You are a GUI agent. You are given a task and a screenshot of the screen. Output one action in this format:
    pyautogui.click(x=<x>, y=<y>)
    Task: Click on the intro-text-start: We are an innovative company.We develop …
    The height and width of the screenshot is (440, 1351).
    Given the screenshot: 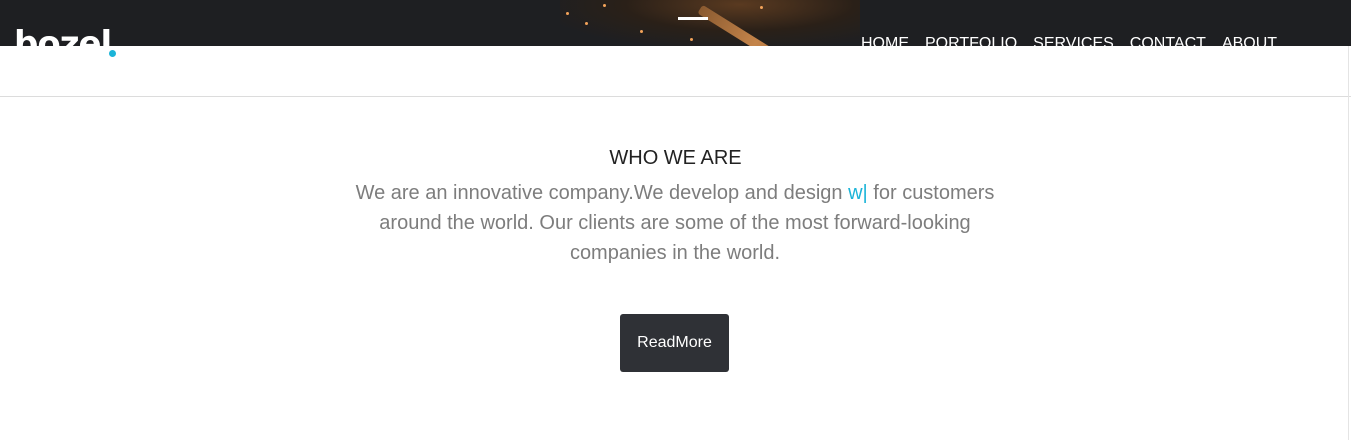 What is the action you would take?
    pyautogui.click(x=602, y=193)
    